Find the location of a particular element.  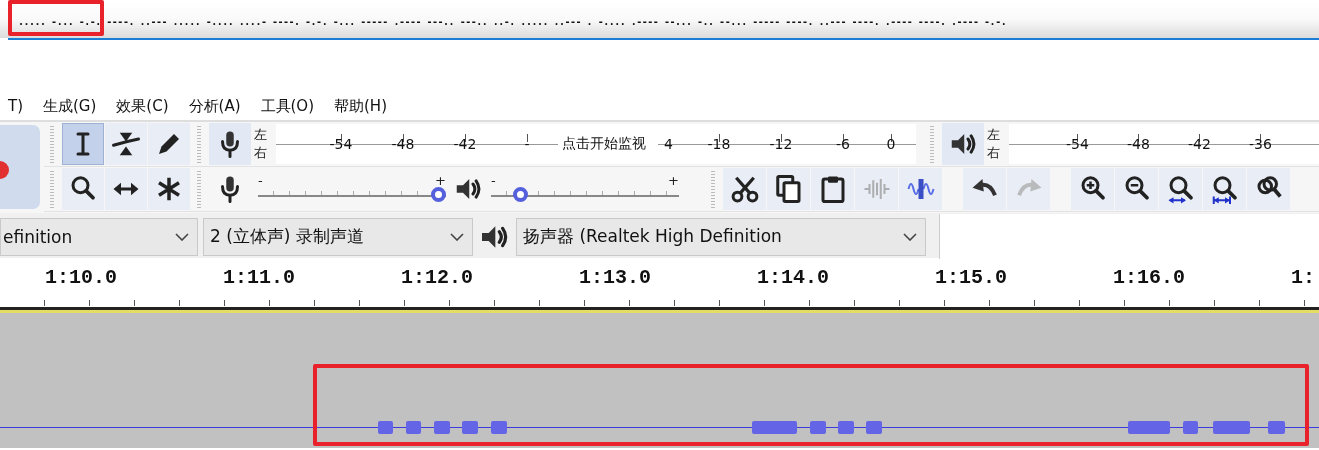

envelope-tool-button is located at coordinates (126, 144).